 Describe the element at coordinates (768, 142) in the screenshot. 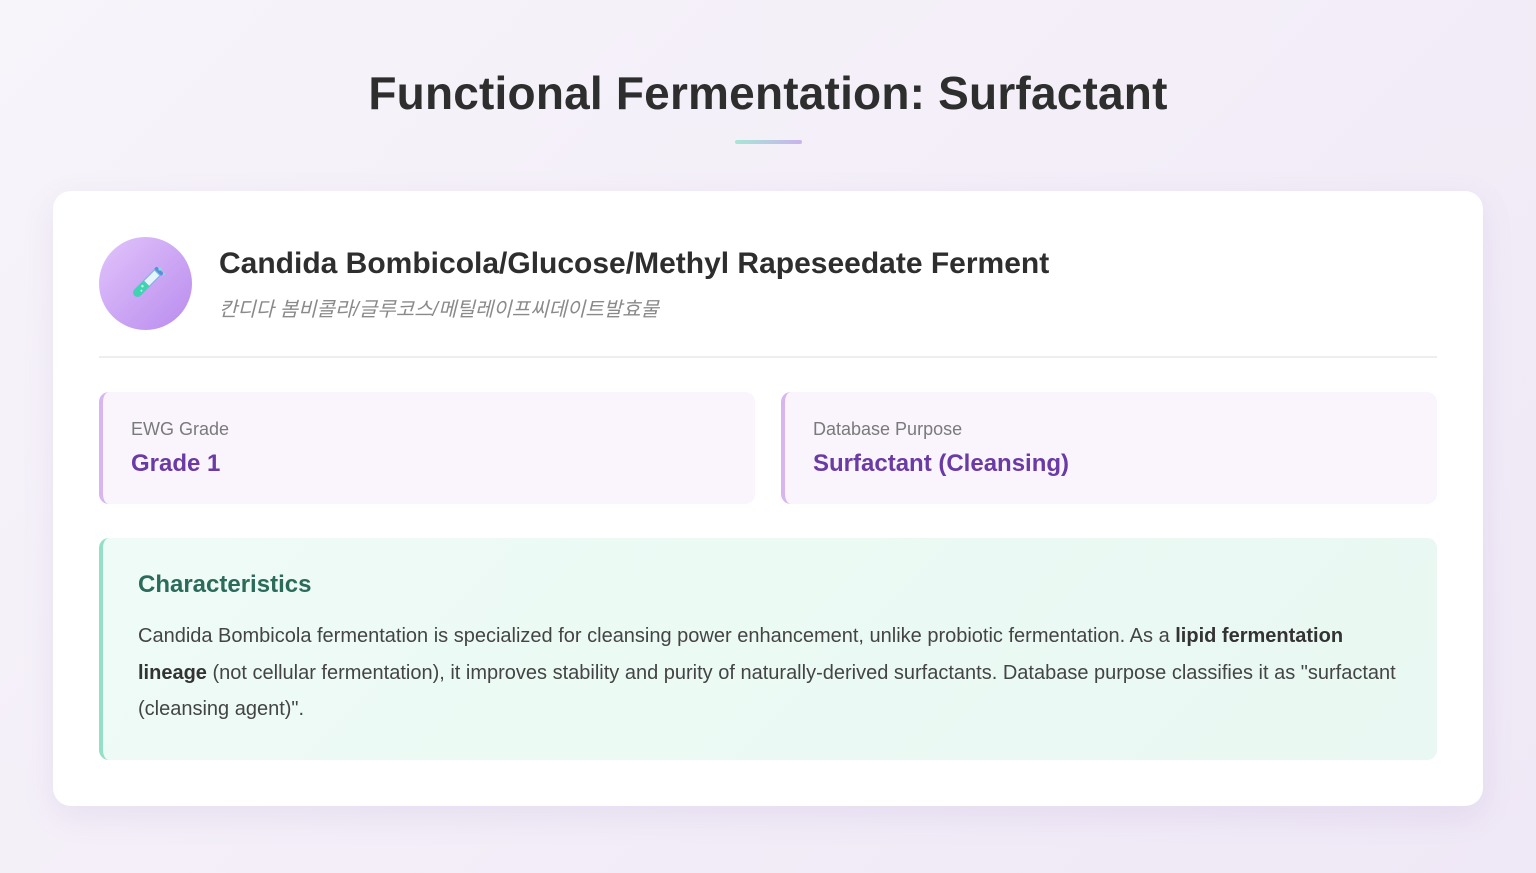

I see `title-underline` at that location.